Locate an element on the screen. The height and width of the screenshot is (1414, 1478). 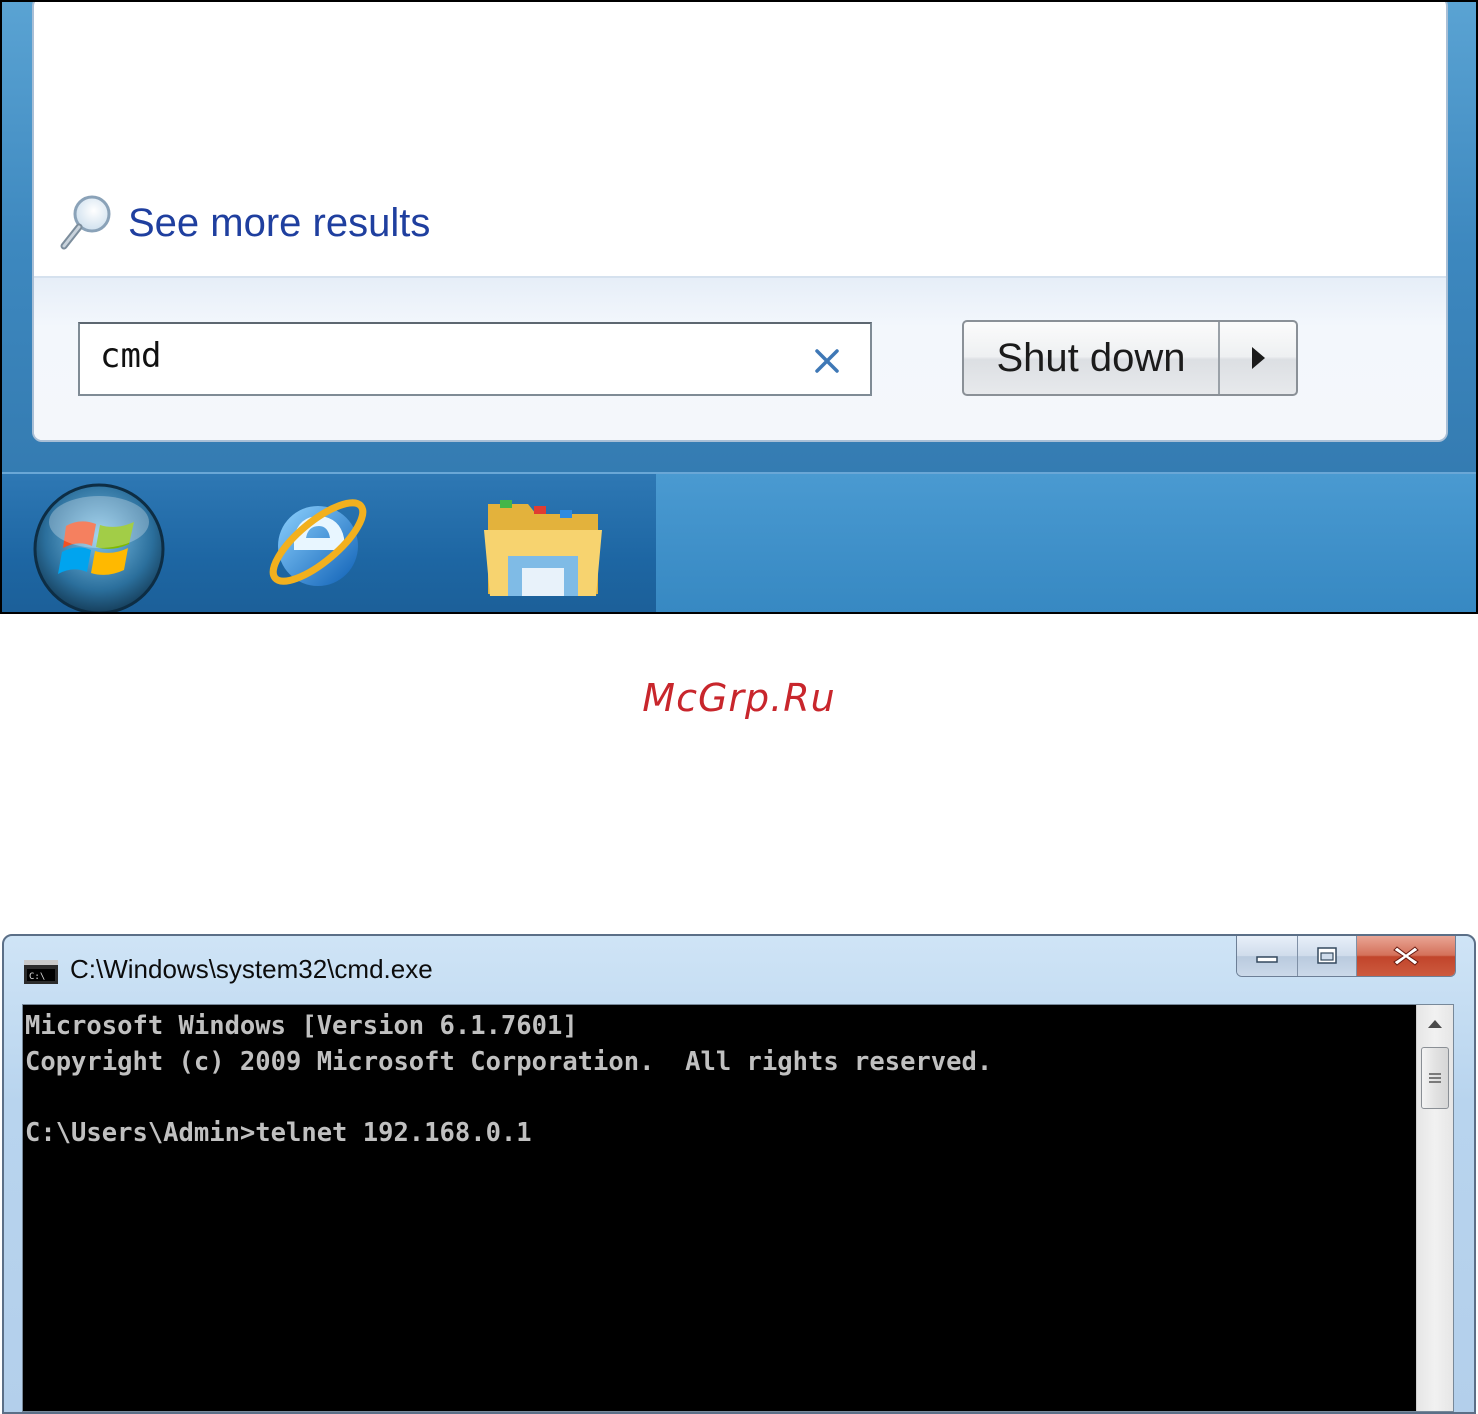
folder-icon is located at coordinates (543, 547).